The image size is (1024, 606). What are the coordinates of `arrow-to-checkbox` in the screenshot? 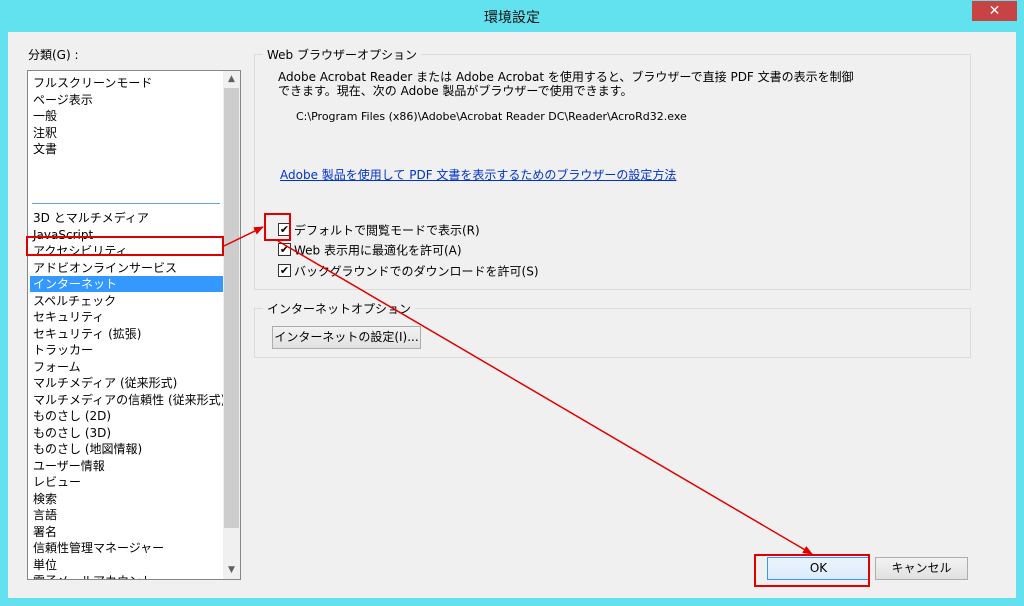 It's located at (243, 236).